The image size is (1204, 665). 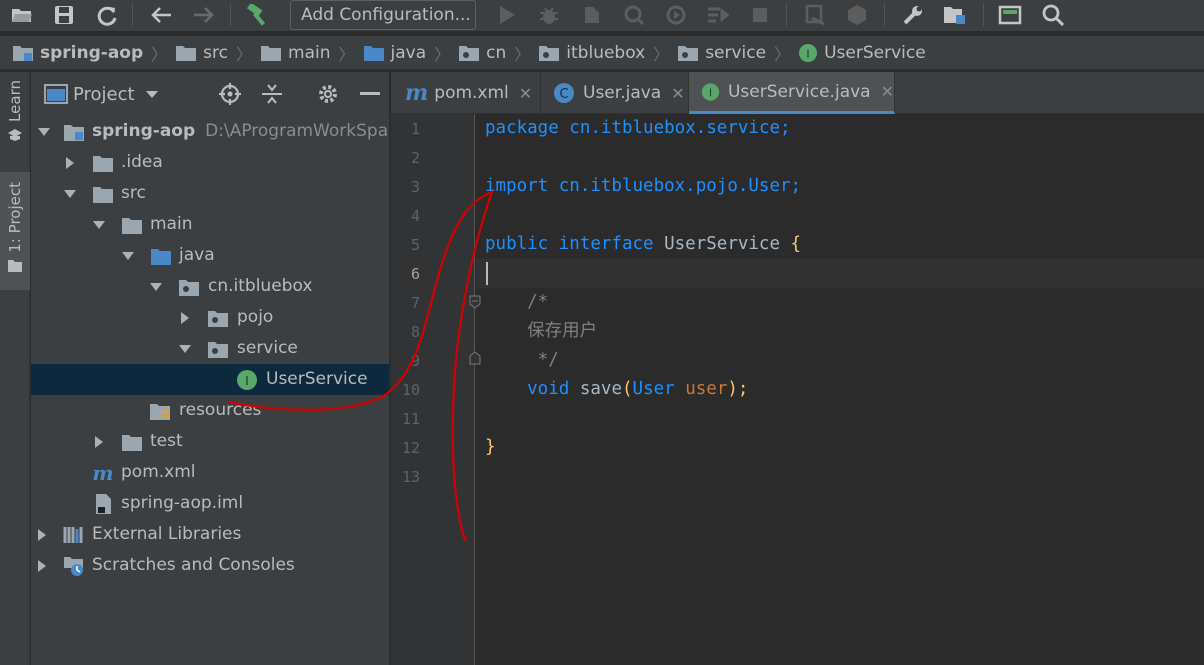 I want to click on tree-node-spring-aop: spring-aop D:\AProgramWorkSpace, so click(x=210, y=131).